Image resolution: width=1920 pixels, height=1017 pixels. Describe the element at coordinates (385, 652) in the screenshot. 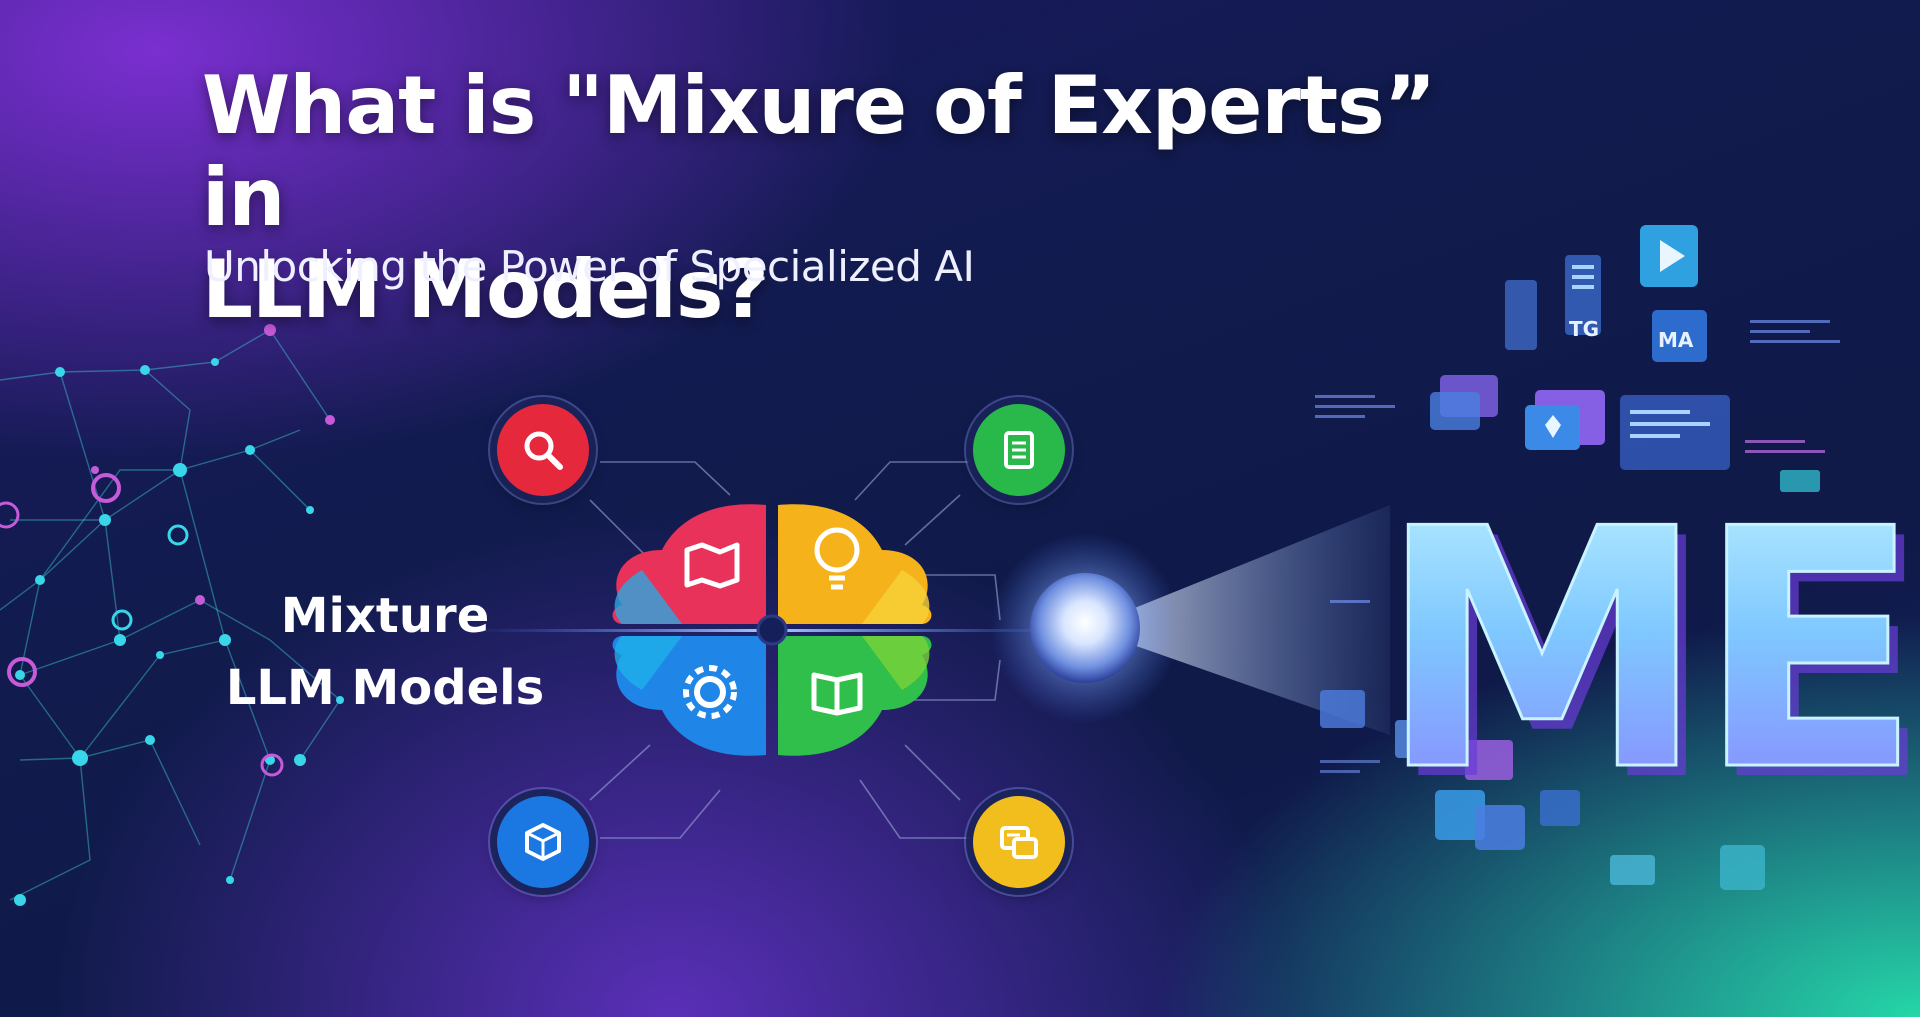

I see `mixture-label: Mixture LLM Models` at that location.